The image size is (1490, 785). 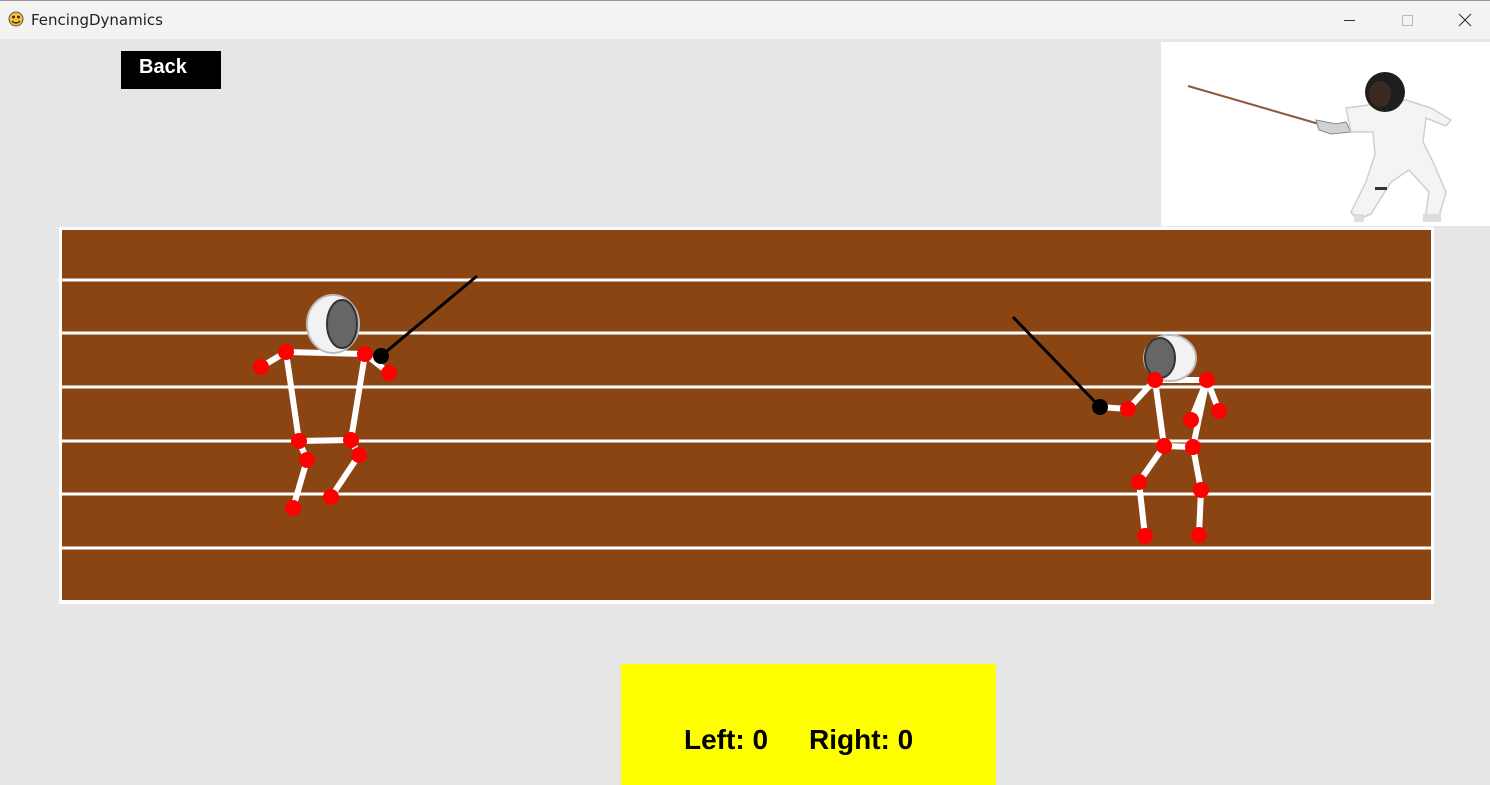 I want to click on left-sword-hand, so click(x=381, y=356).